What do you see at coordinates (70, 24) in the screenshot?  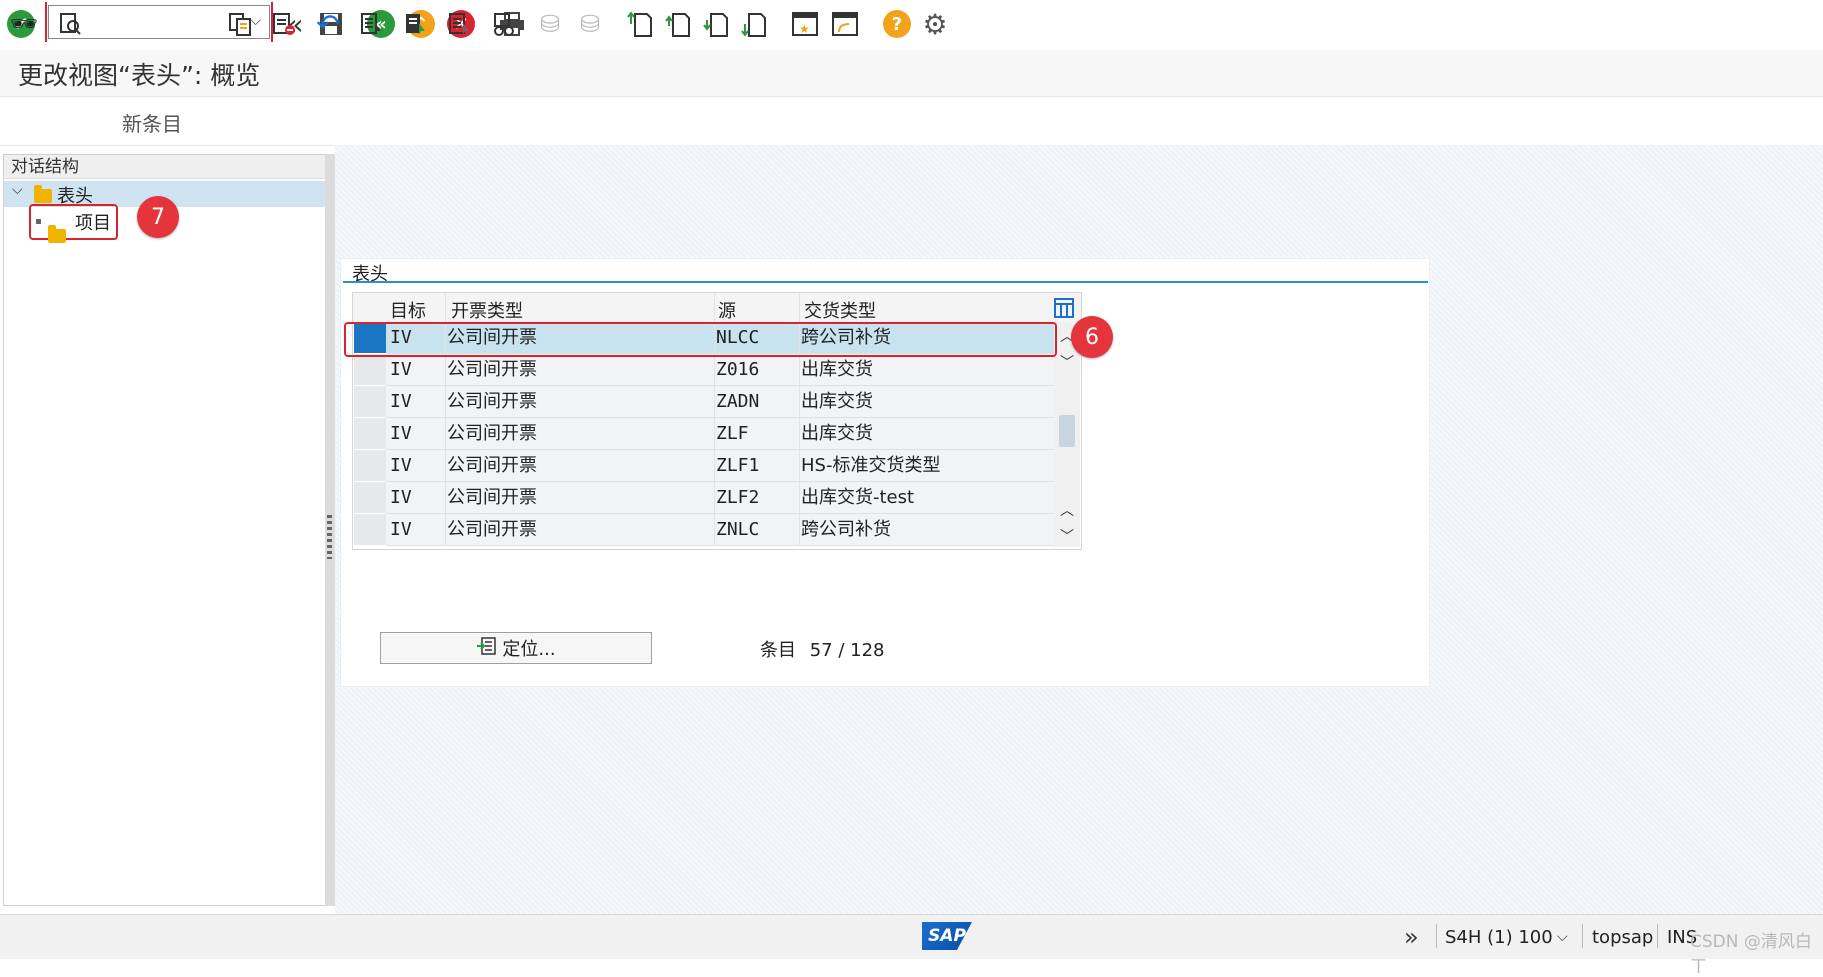 I see `detail-icon` at bounding box center [70, 24].